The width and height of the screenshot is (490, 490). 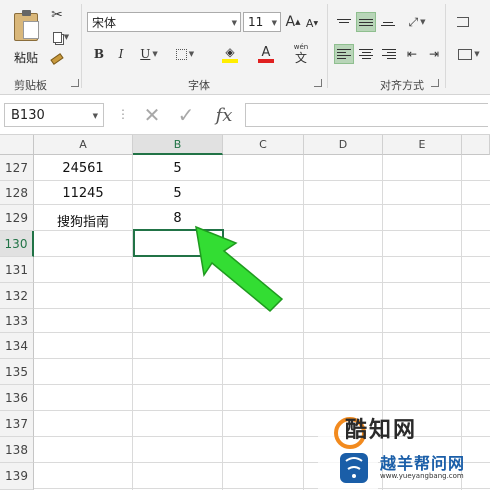 What do you see at coordinates (300, 58) in the screenshot?
I see `phonetic-bottom: 文` at bounding box center [300, 58].